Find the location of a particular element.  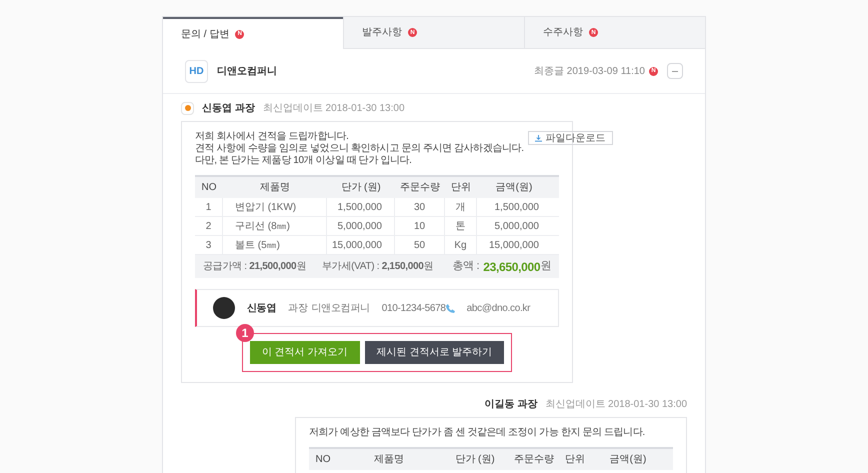

table-cell-text: 5,000,000 is located at coordinates (517, 227).